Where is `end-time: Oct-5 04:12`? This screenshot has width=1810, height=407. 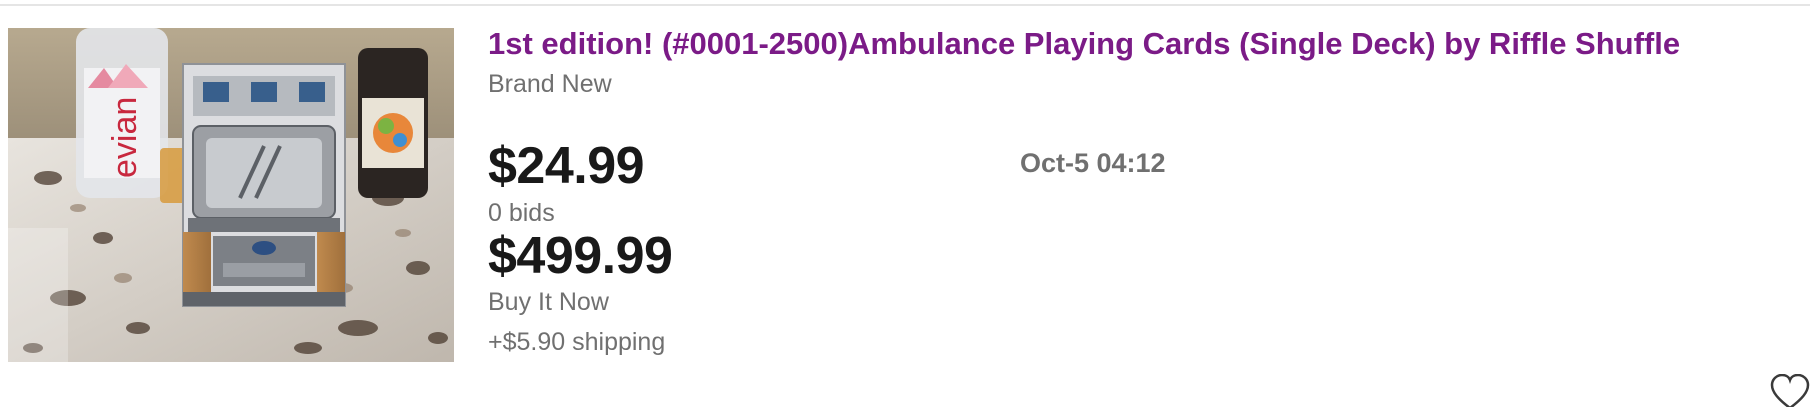 end-time: Oct-5 04:12 is located at coordinates (1093, 163).